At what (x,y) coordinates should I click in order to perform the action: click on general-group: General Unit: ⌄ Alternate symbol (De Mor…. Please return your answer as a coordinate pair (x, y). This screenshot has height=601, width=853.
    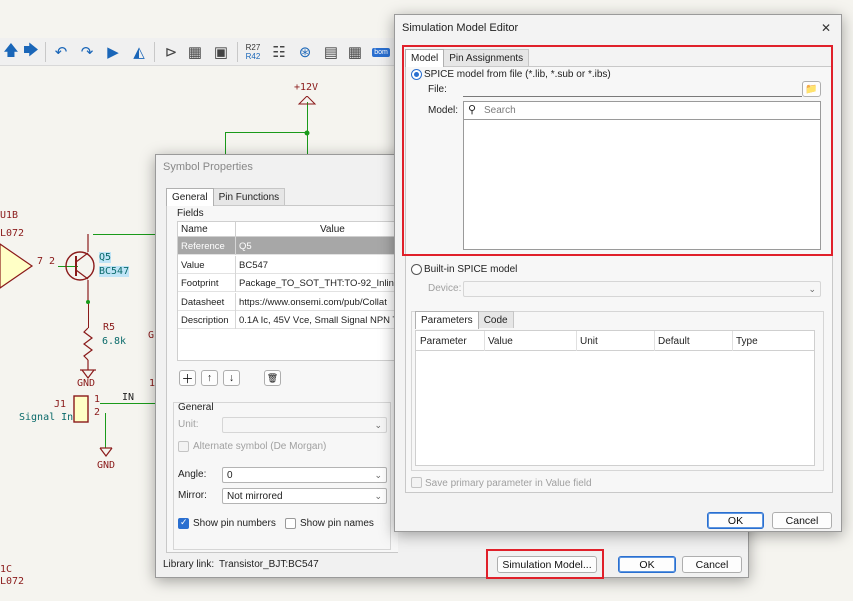
    Looking at the image, I should click on (282, 476).